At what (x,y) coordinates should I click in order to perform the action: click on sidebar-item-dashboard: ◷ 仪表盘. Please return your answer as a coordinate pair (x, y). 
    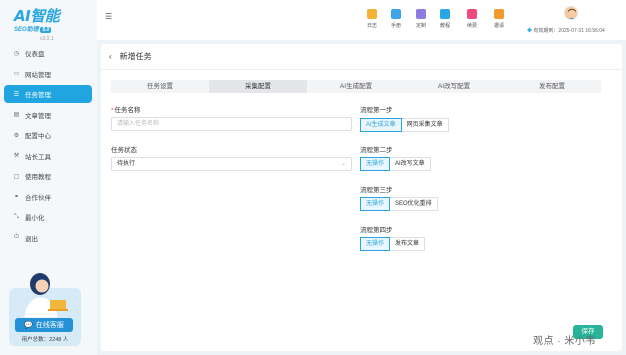
    Looking at the image, I should click on (48, 53).